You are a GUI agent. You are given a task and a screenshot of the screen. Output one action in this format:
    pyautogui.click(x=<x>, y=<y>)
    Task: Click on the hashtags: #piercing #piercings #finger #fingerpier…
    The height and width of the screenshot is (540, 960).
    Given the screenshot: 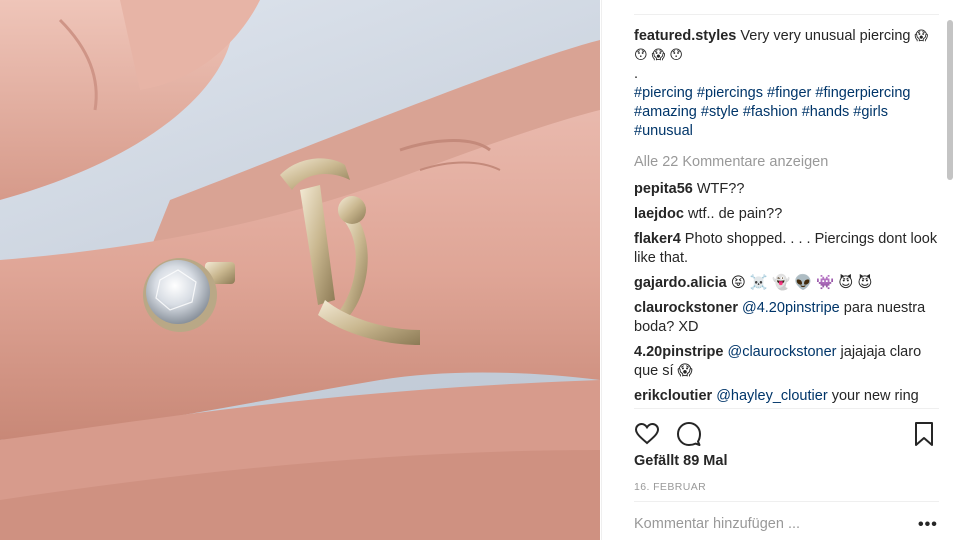 What is the action you would take?
    pyautogui.click(x=772, y=112)
    